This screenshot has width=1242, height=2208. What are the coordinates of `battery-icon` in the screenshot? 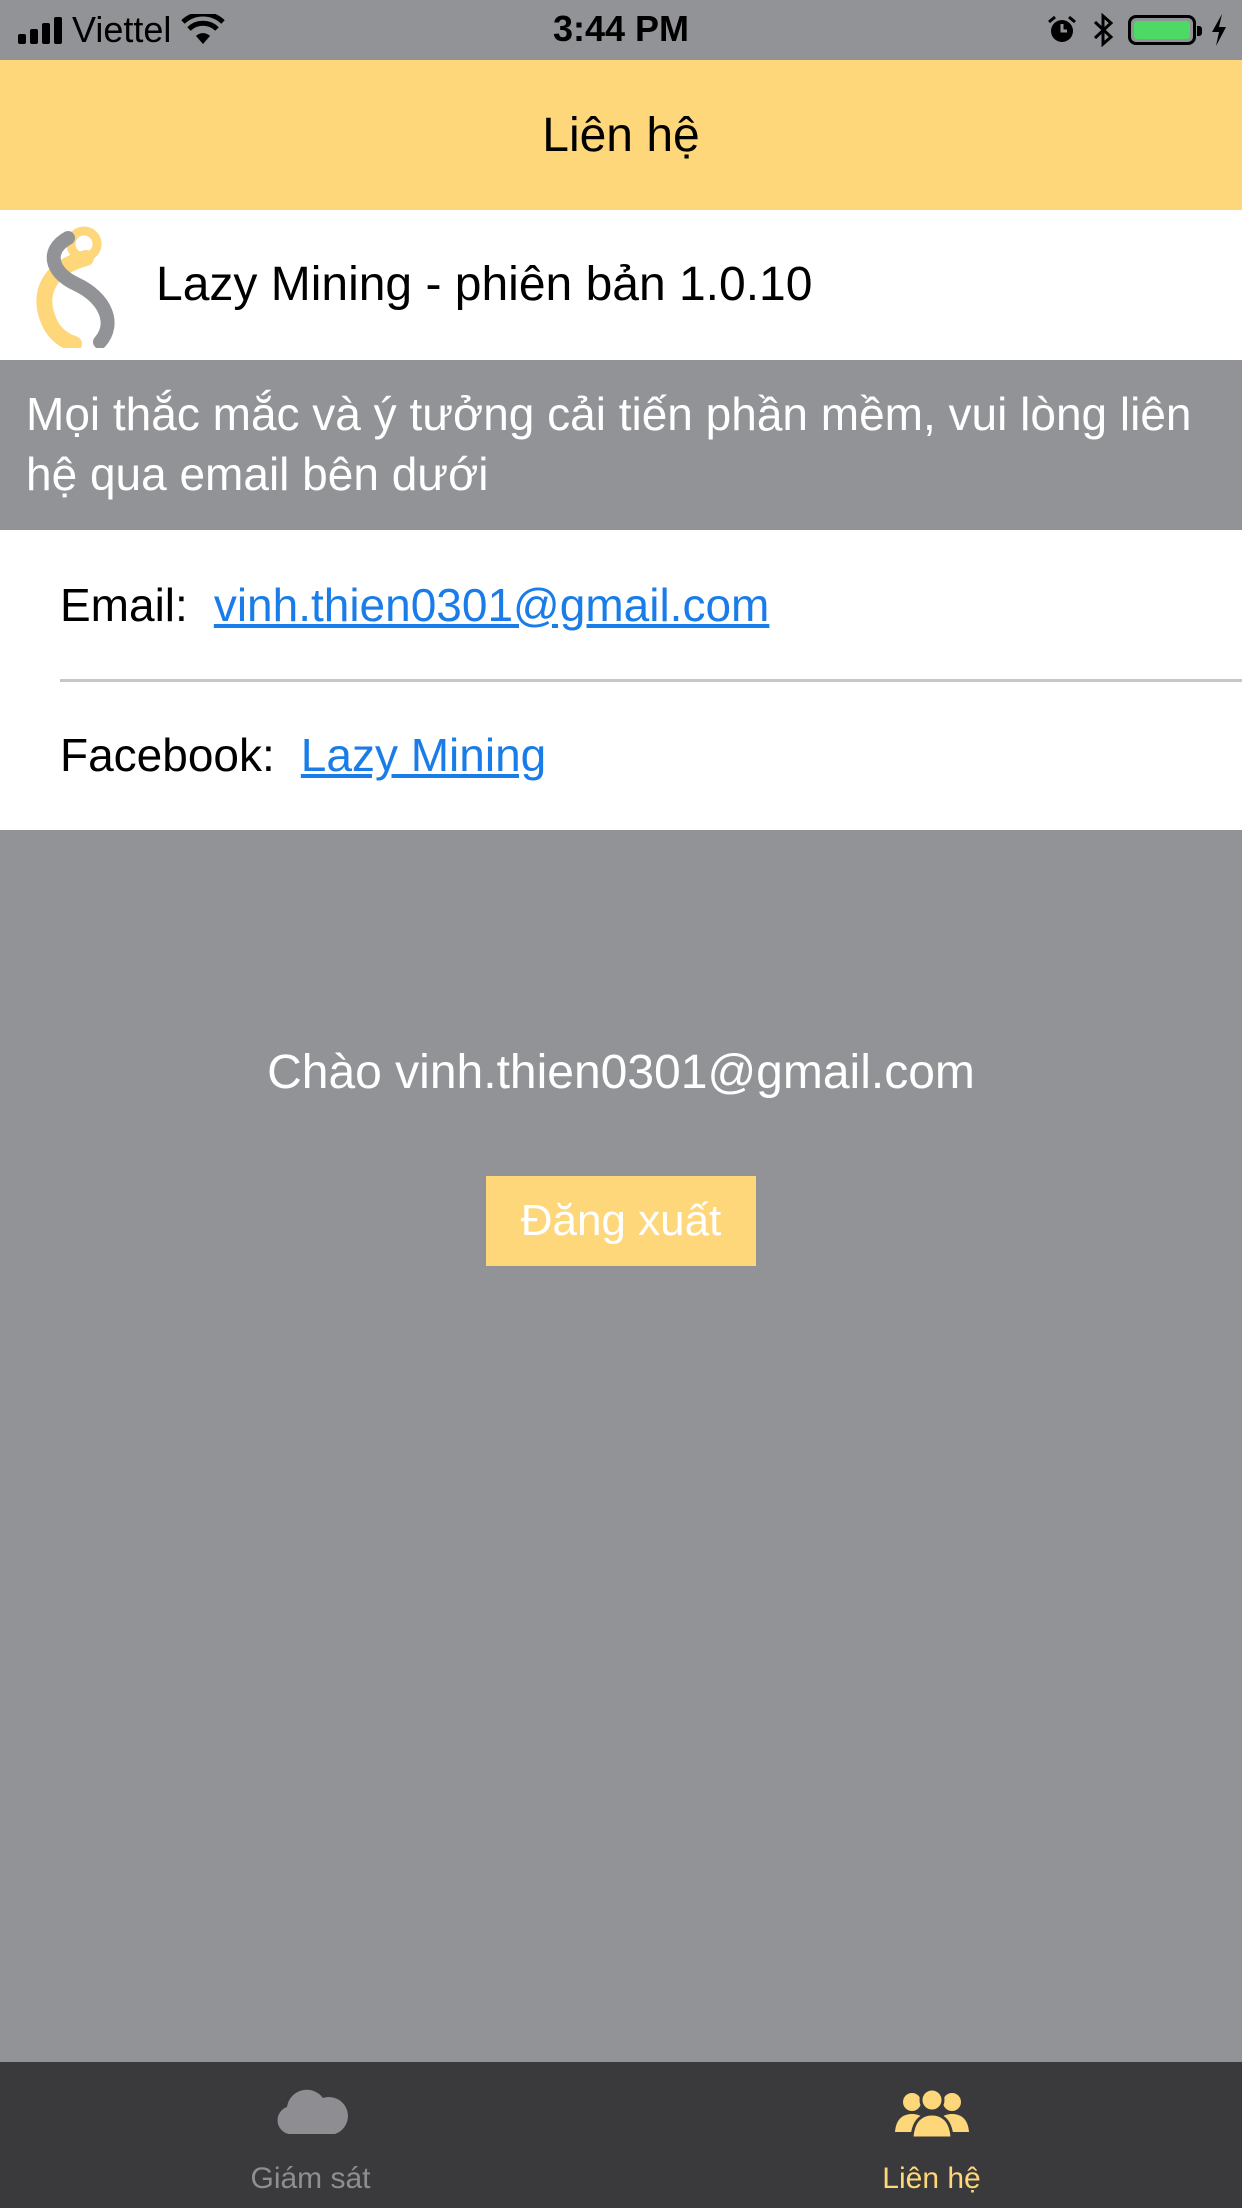 It's located at (1165, 30).